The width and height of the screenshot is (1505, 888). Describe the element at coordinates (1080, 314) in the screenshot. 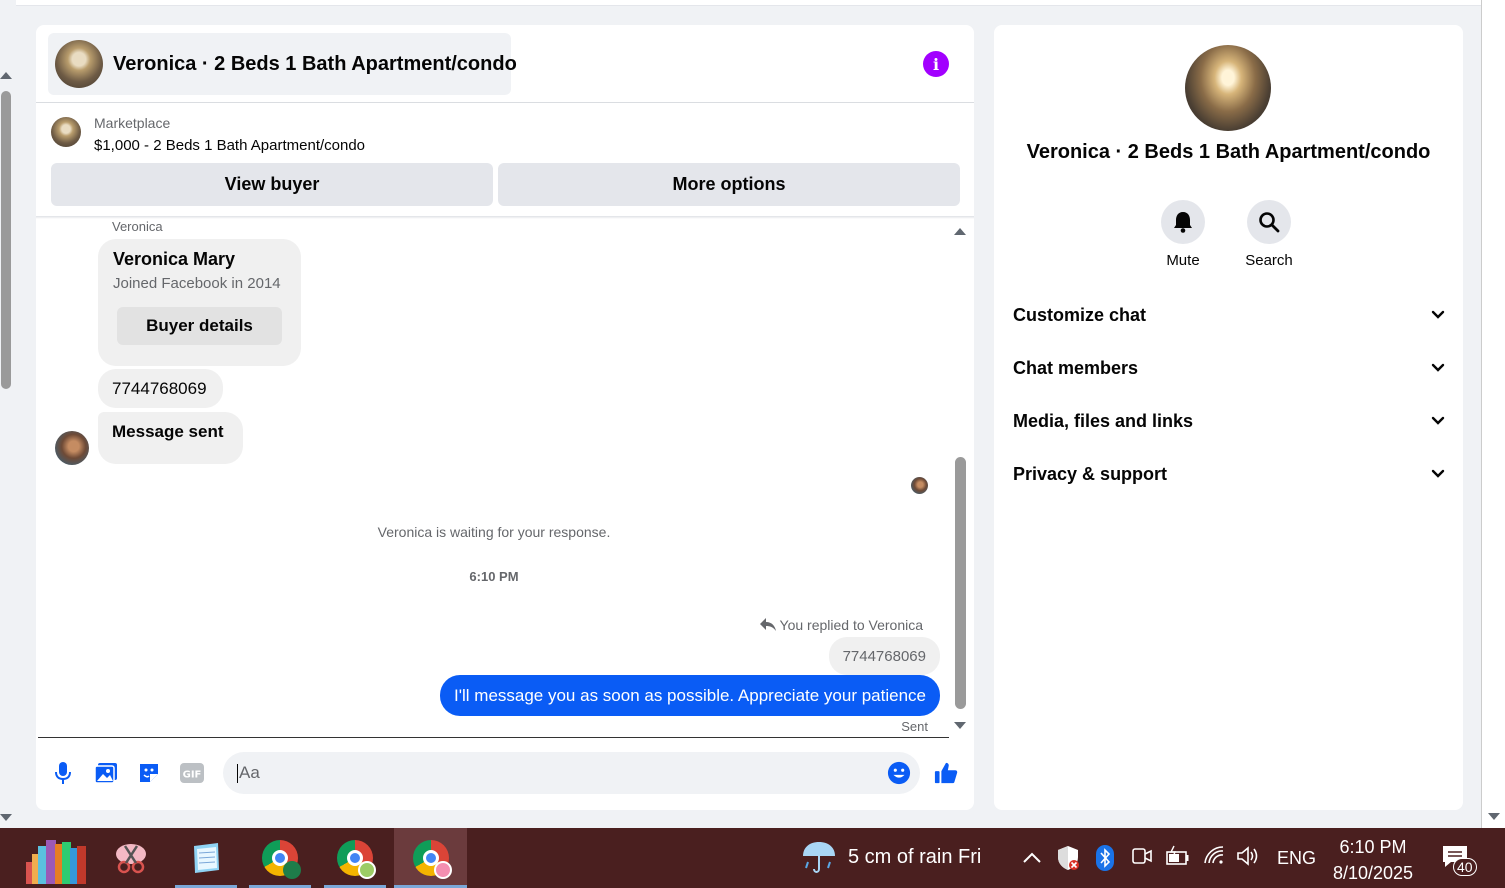

I see `section-label: Customize chat` at that location.